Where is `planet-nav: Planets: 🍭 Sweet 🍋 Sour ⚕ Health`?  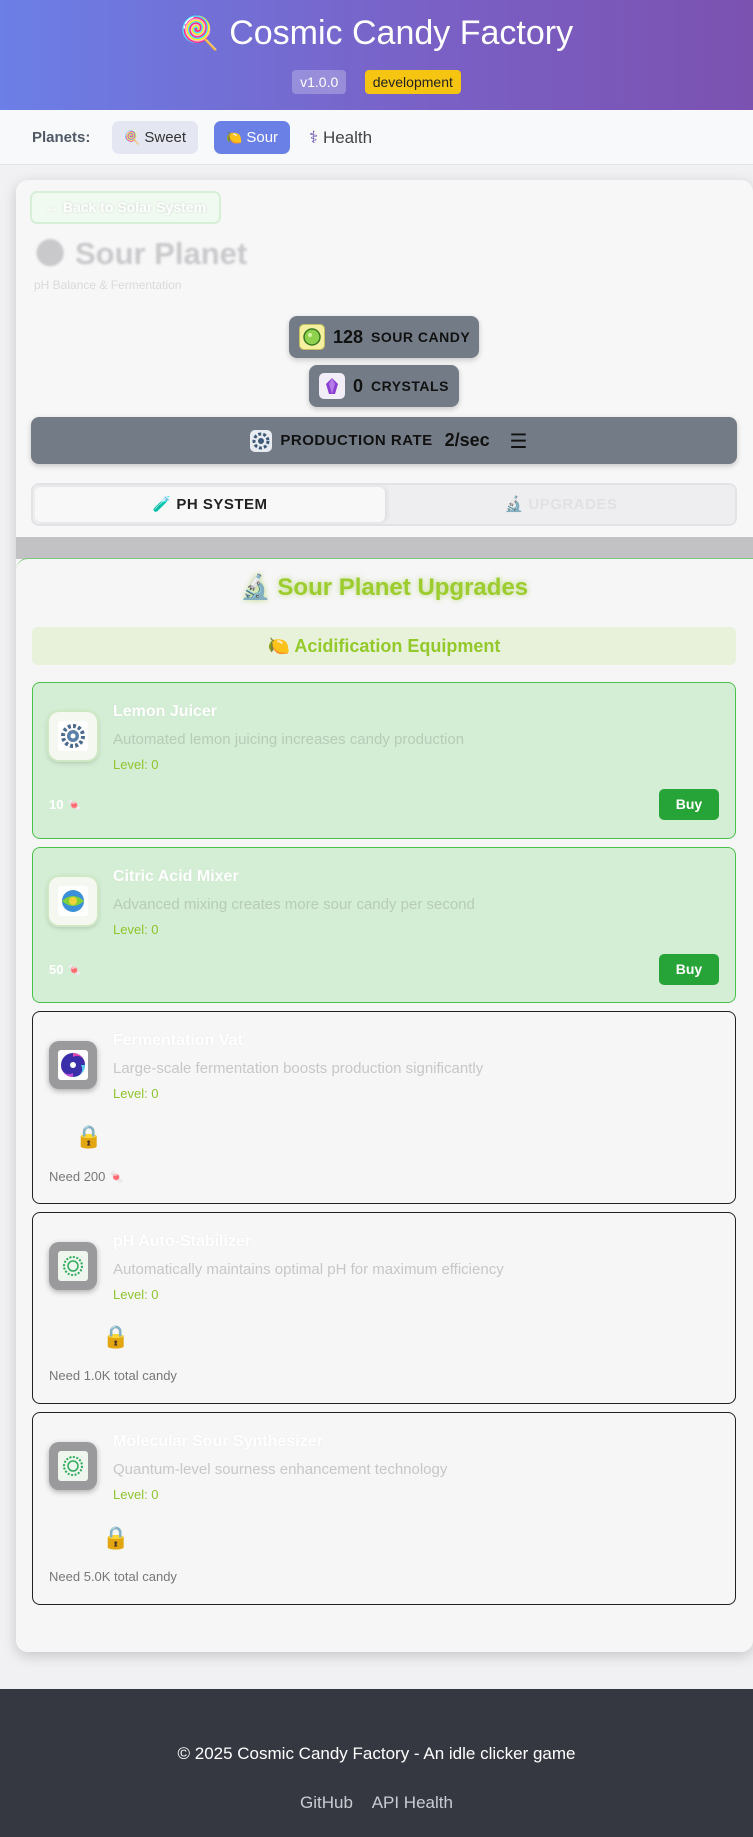 planet-nav: Planets: 🍭 Sweet 🍋 Sour ⚕ Health is located at coordinates (376, 137).